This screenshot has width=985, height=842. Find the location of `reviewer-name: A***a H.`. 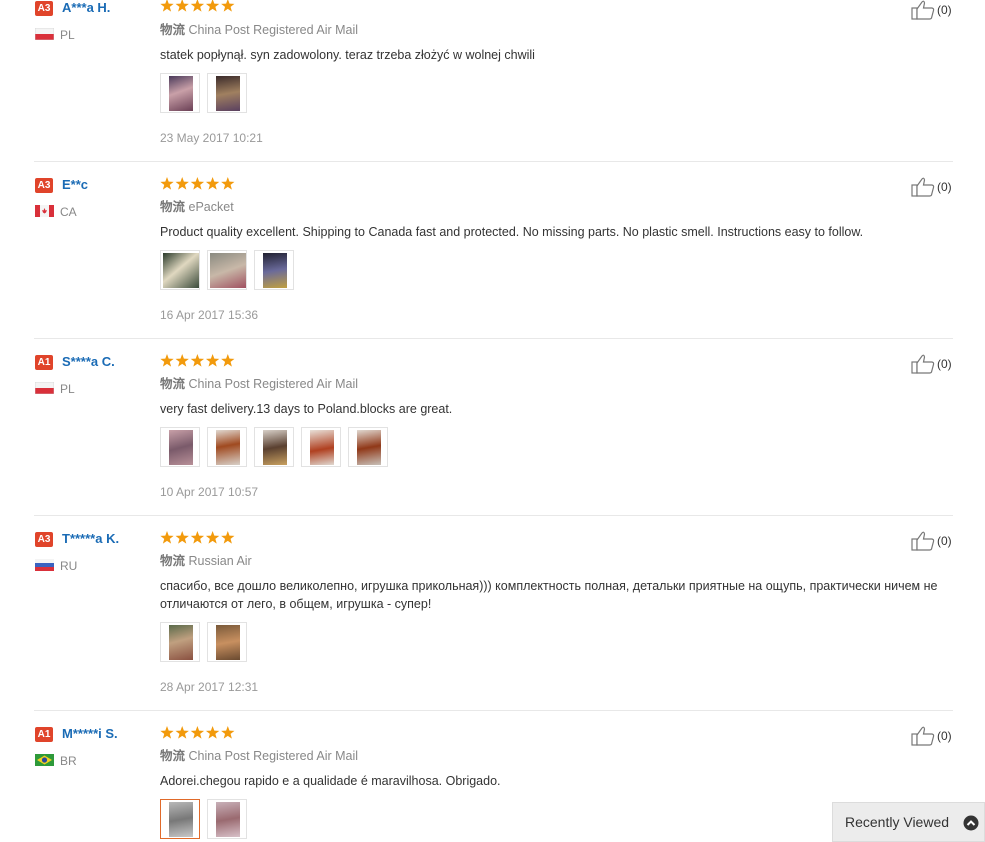

reviewer-name: A***a H. is located at coordinates (86, 8).